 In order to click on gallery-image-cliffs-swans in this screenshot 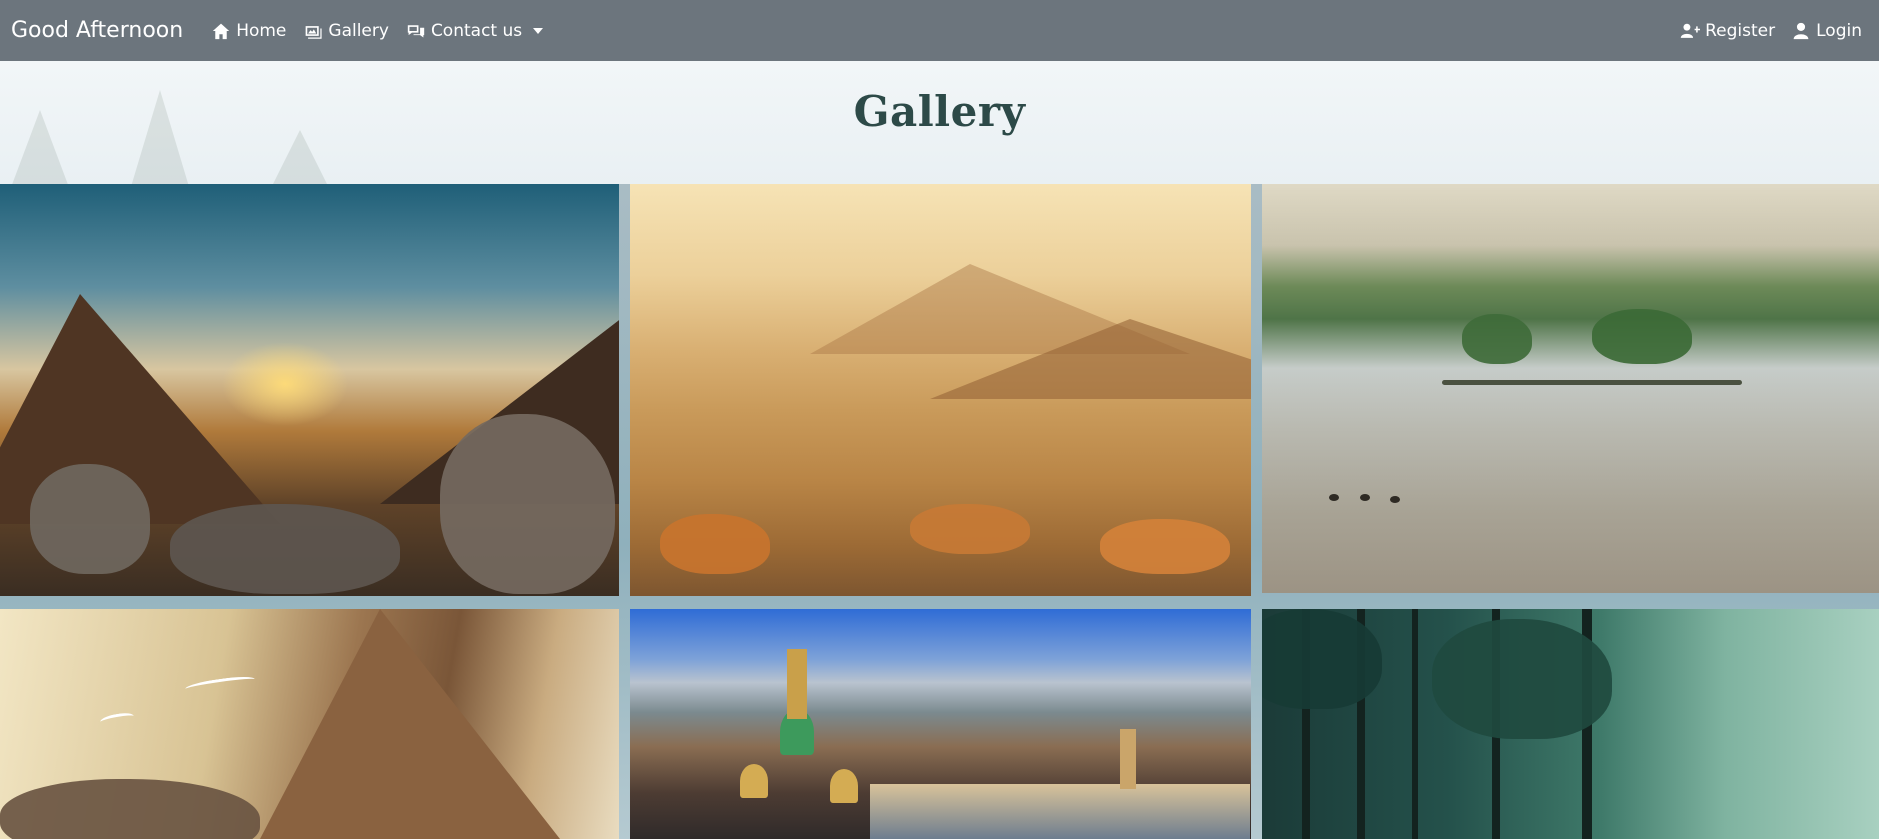, I will do `click(309, 724)`.